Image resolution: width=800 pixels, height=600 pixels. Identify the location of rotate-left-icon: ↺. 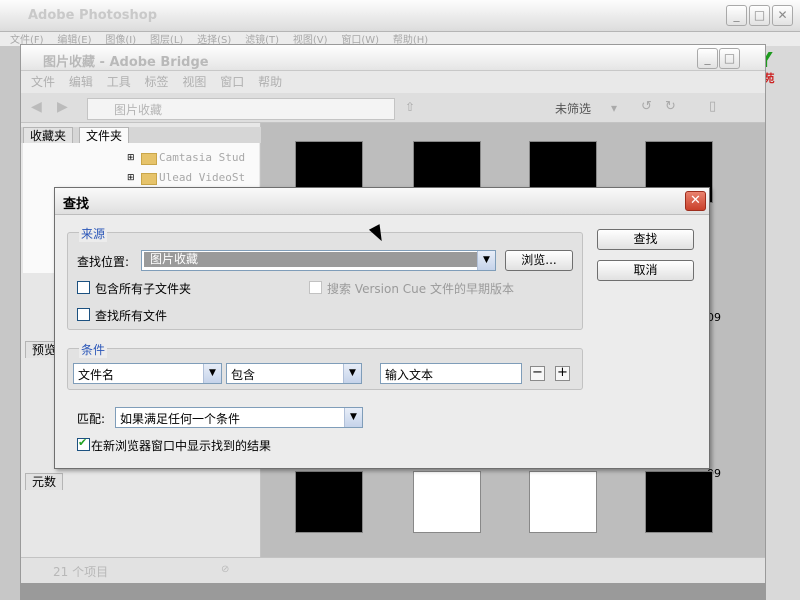
(646, 106).